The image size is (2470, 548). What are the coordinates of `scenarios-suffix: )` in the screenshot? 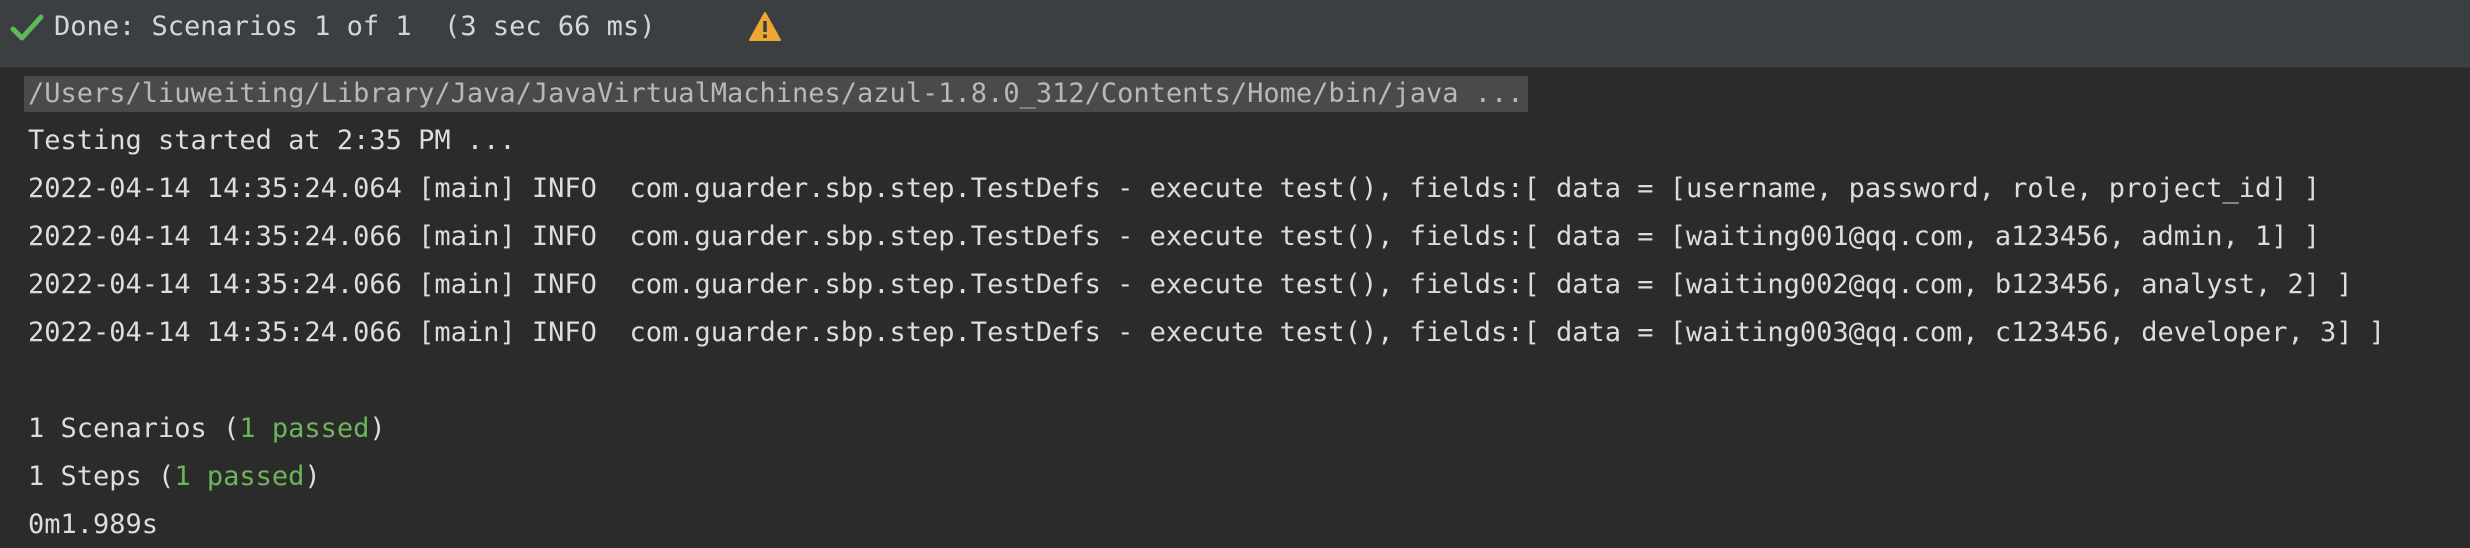 It's located at (377, 428).